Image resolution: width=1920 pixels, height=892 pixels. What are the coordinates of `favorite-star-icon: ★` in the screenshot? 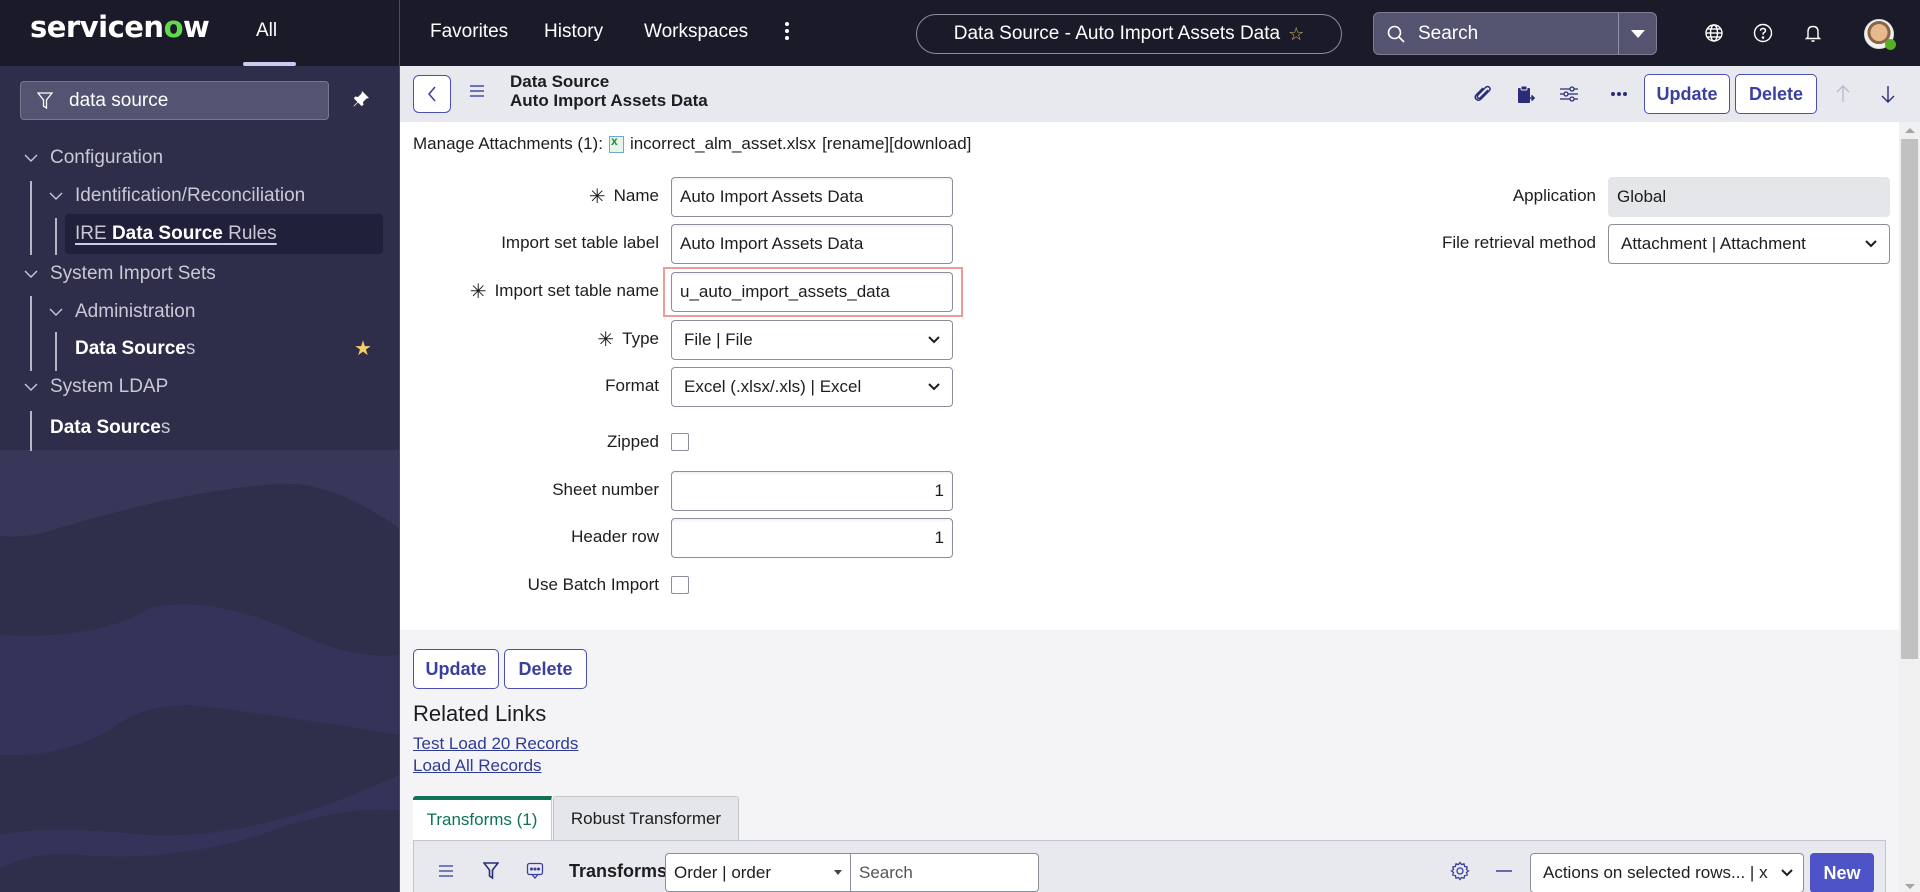 It's located at (363, 348).